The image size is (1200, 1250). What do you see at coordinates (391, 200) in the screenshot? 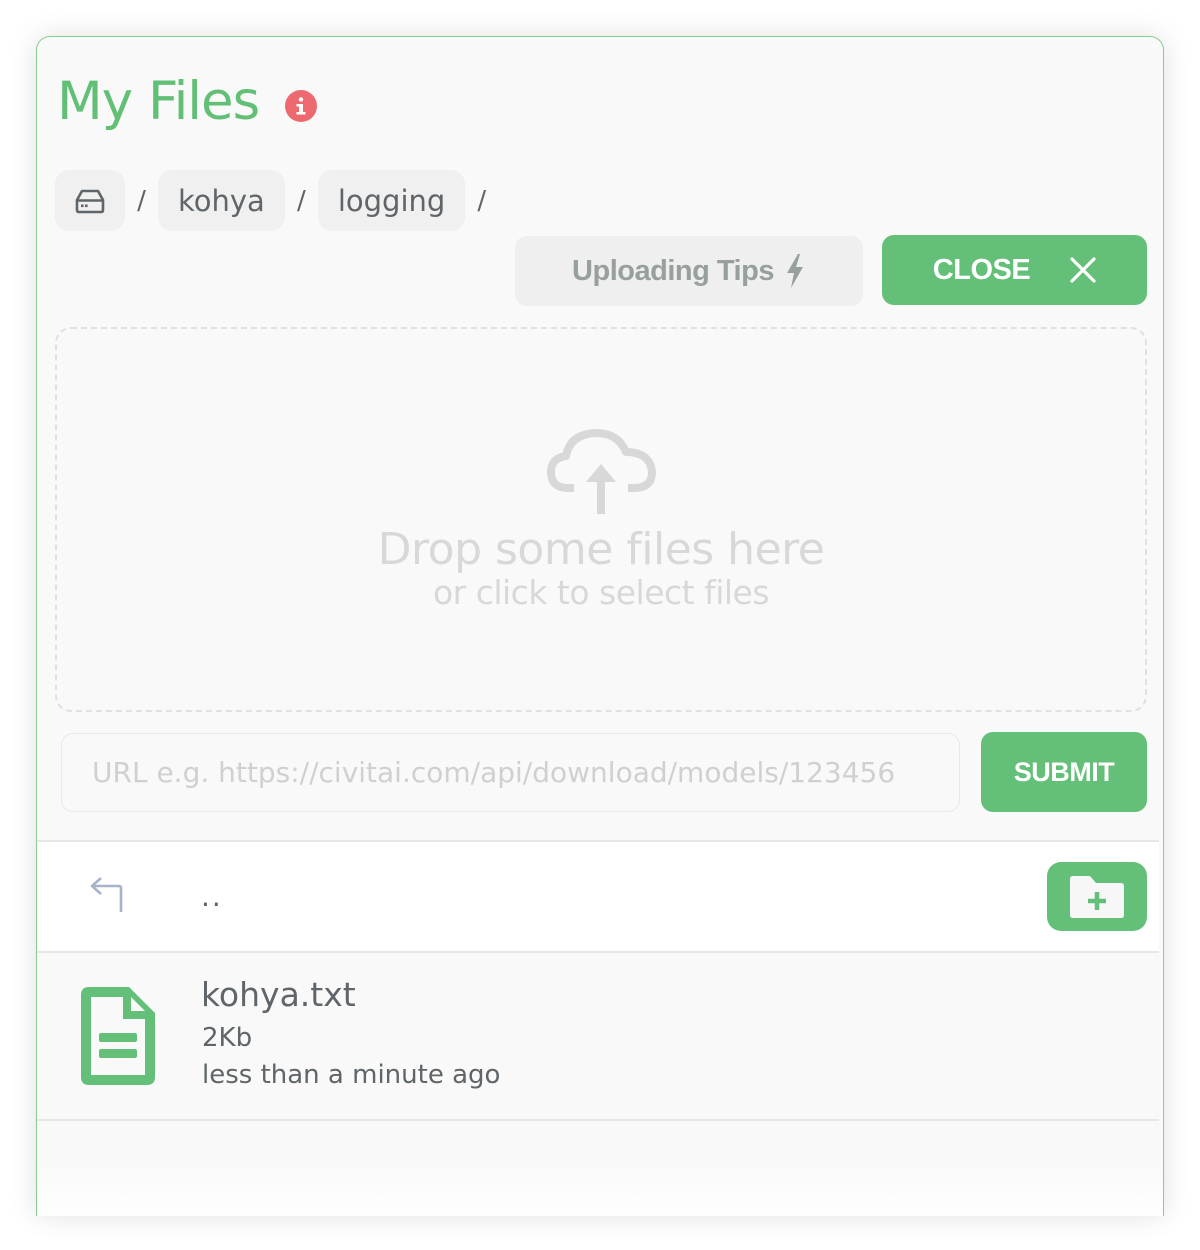
I see `breadcrumb-item-logging: logging` at bounding box center [391, 200].